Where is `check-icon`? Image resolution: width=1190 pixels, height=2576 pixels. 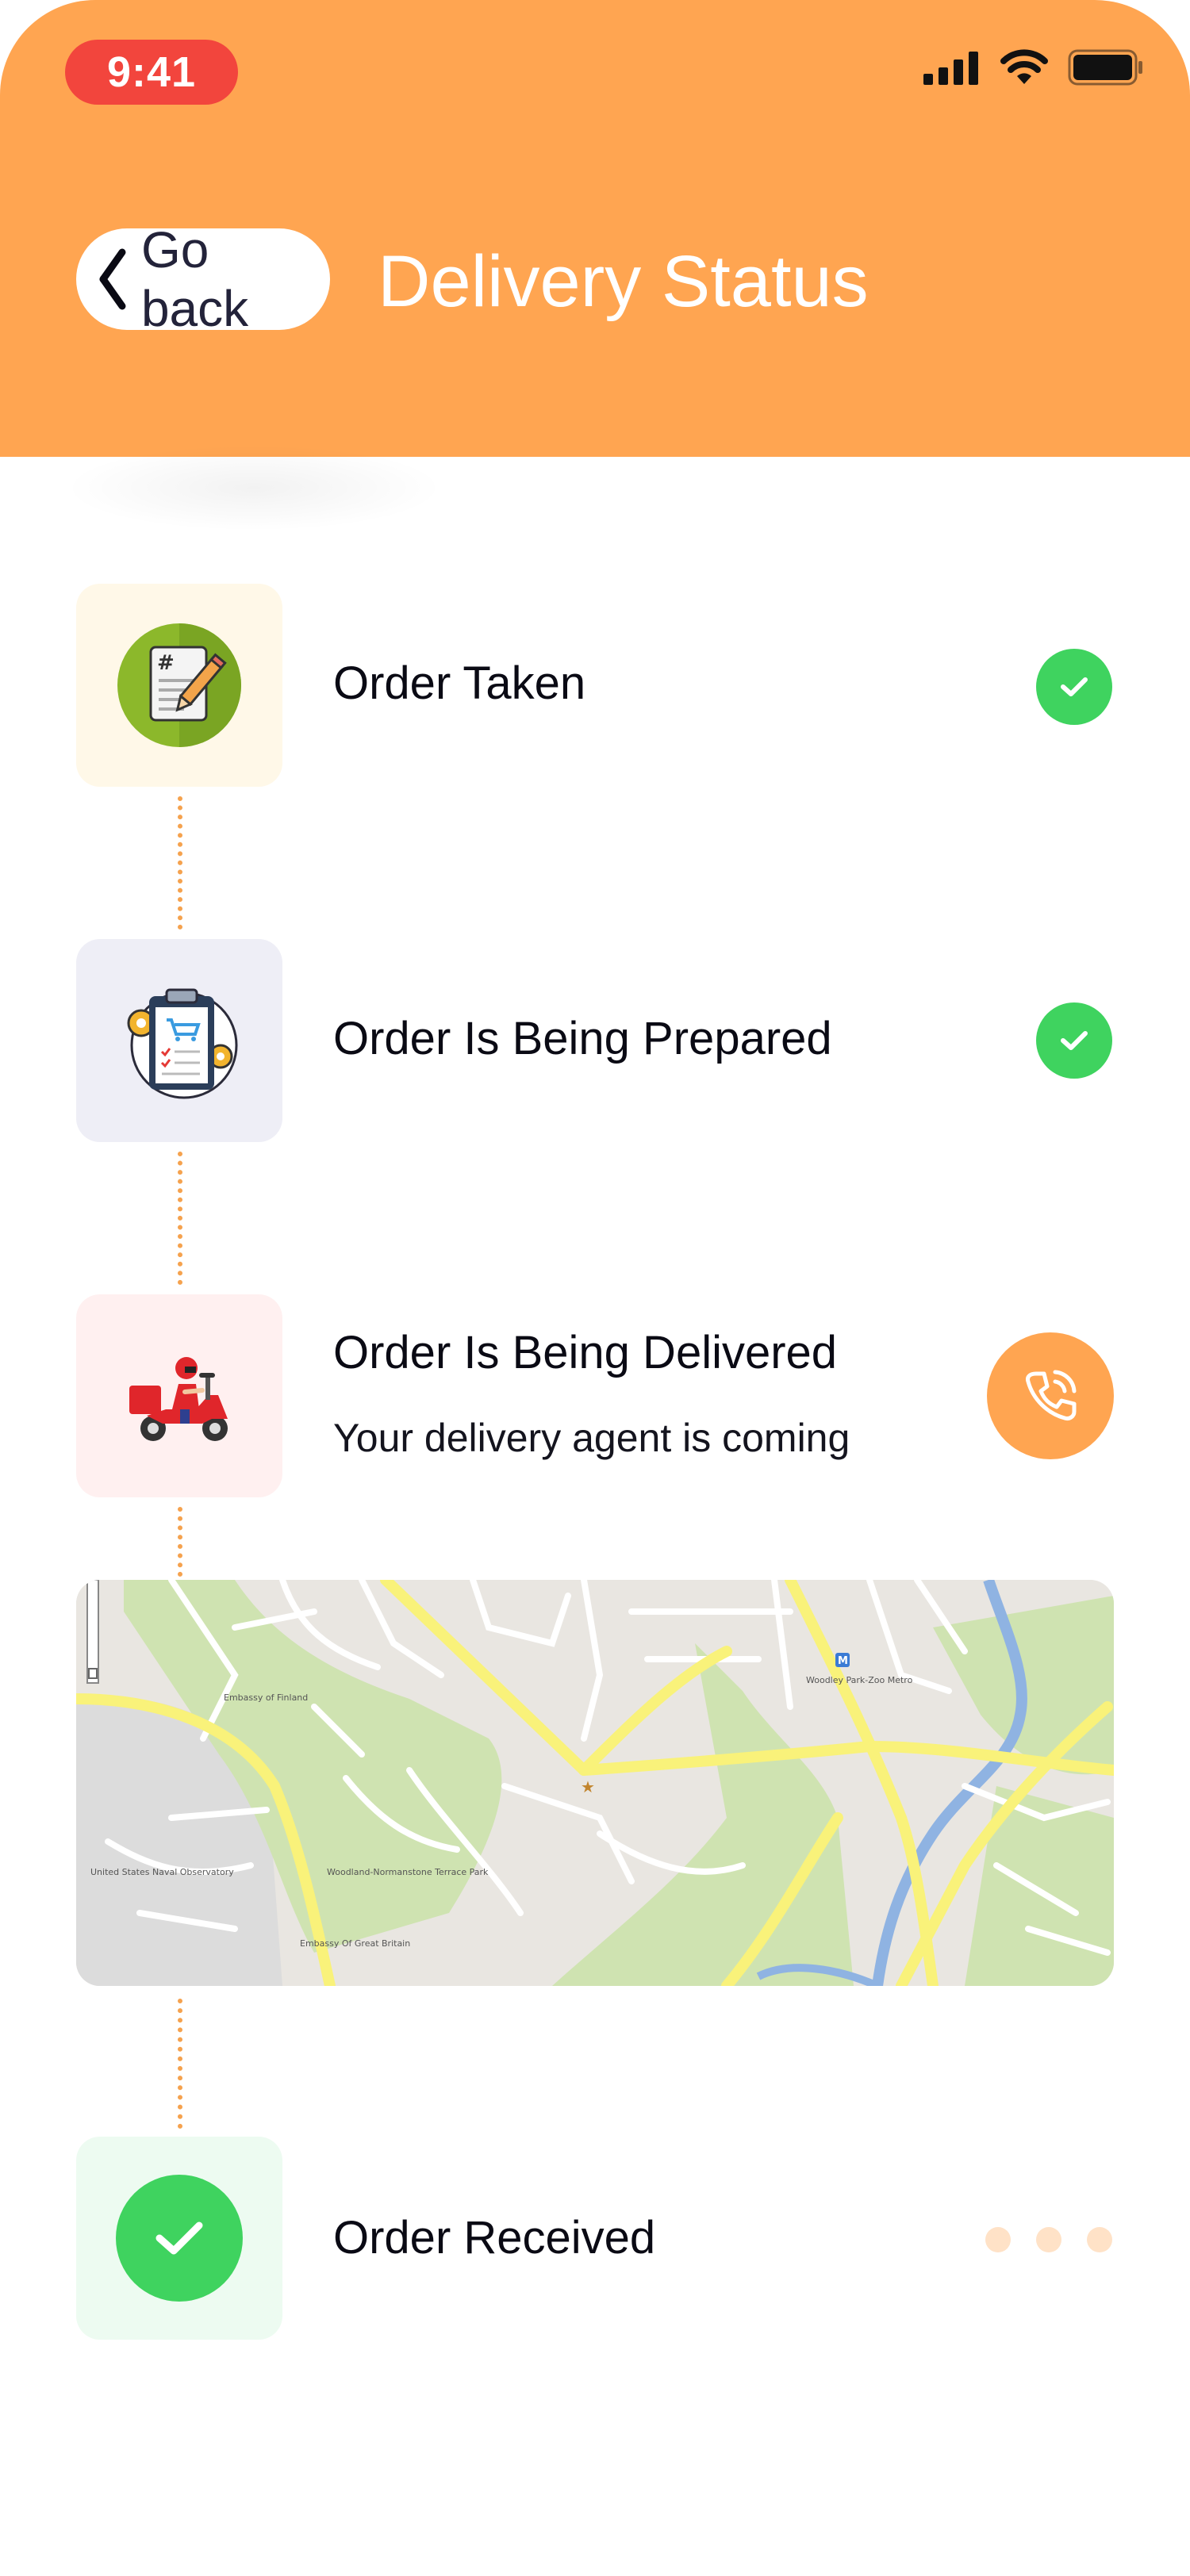 check-icon is located at coordinates (179, 2238).